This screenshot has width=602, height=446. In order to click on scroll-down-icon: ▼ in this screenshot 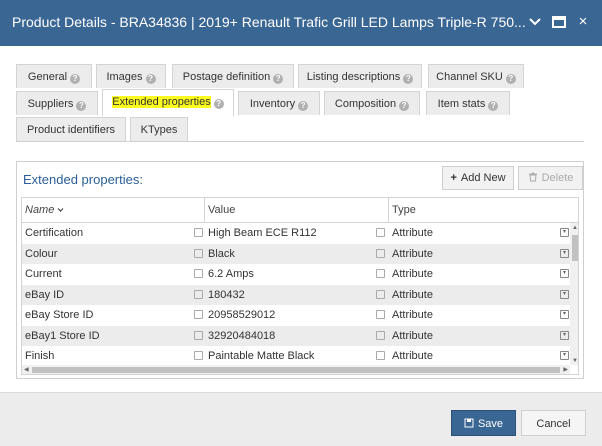, I will do `click(575, 361)`.